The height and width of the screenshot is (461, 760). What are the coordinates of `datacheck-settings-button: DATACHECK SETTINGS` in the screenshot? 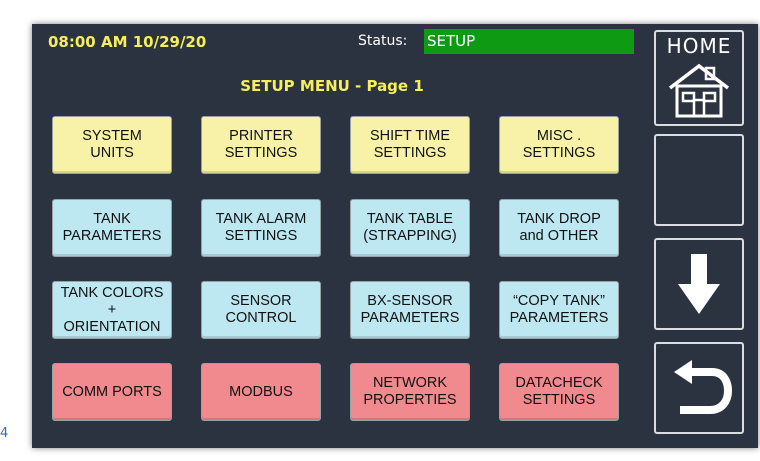 It's located at (559, 392).